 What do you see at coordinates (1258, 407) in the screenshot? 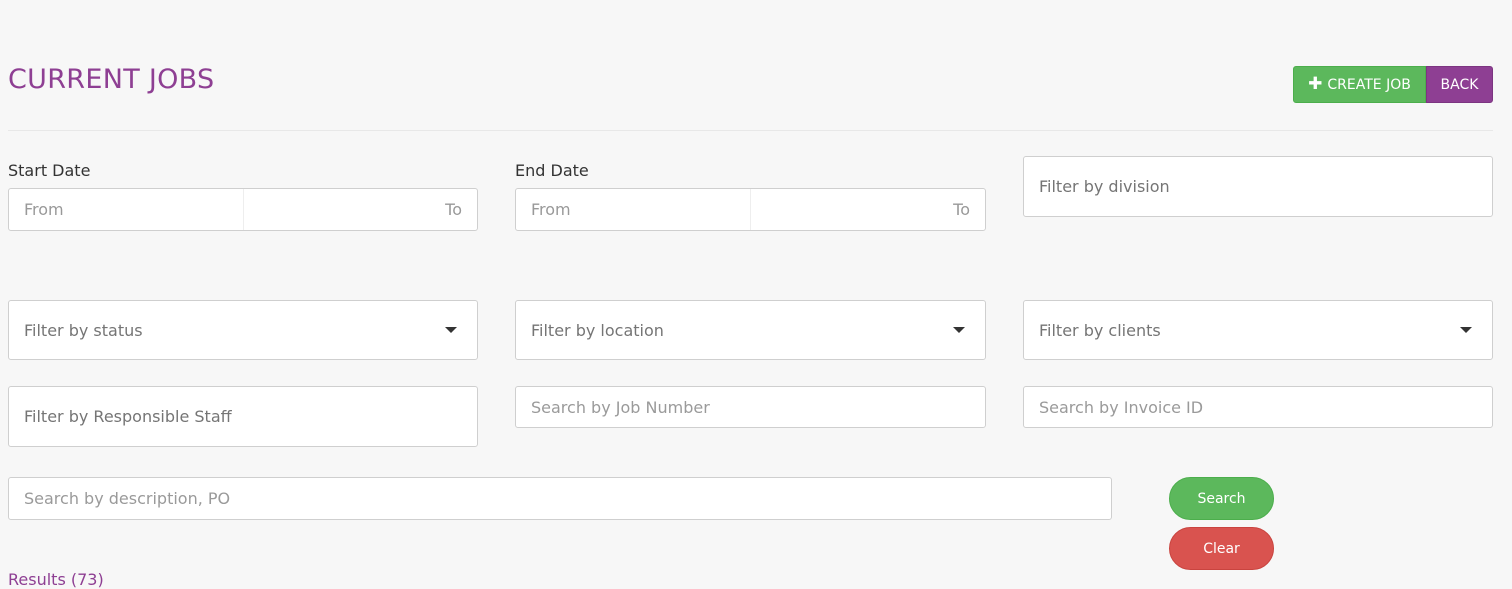
I see `invoice-id-input: Search by Invoice ID` at bounding box center [1258, 407].